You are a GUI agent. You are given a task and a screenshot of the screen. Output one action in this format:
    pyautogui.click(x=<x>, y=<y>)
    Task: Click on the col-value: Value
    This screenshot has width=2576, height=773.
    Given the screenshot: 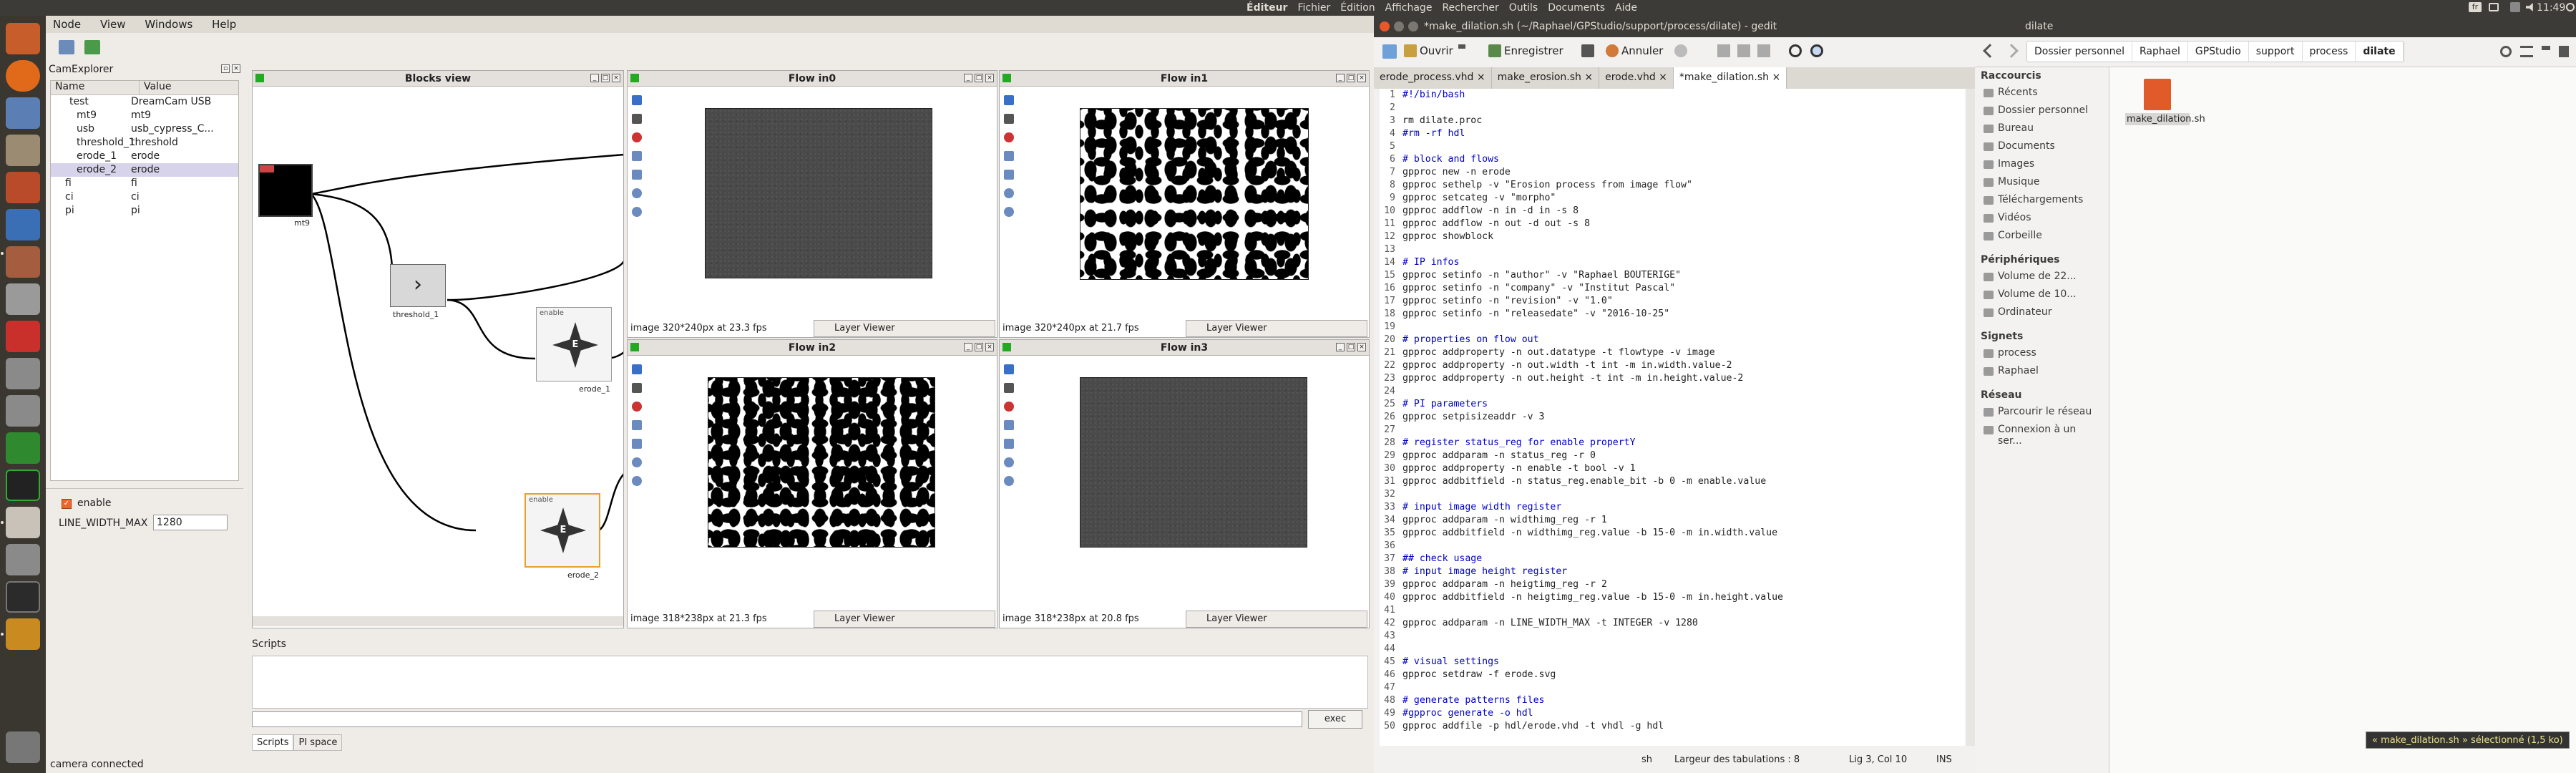 What is the action you would take?
    pyautogui.click(x=155, y=87)
    